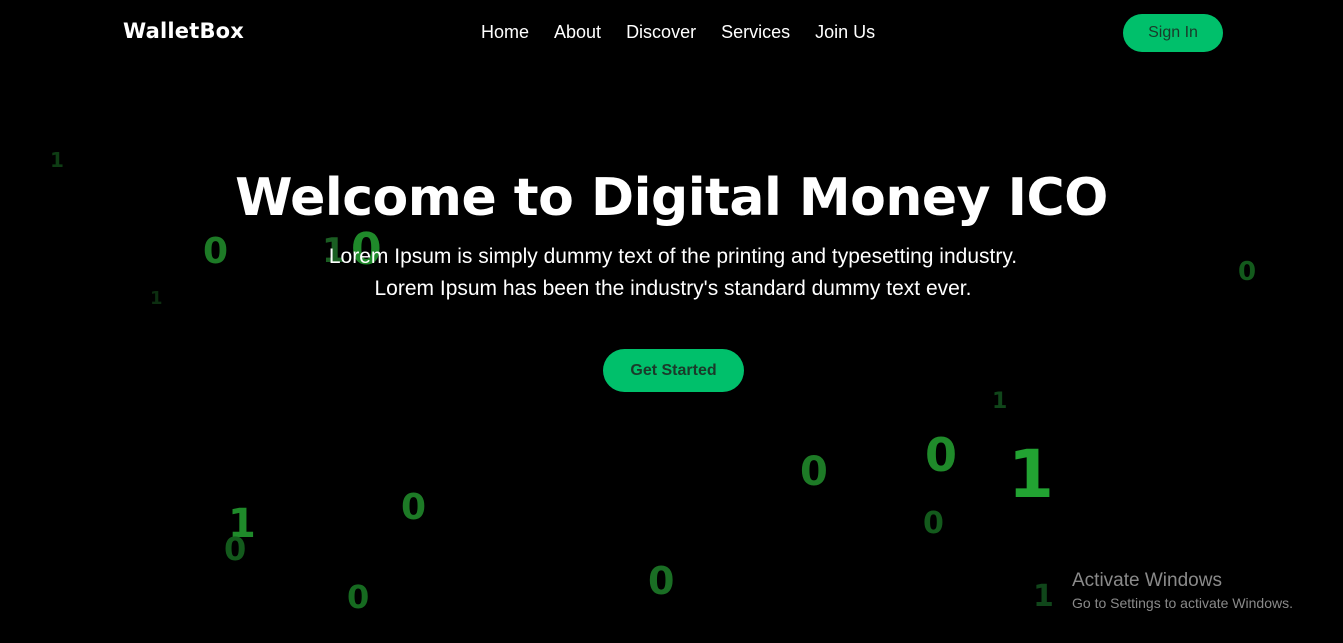  What do you see at coordinates (845, 32) in the screenshot?
I see `nav-join-us-link: Join Us` at bounding box center [845, 32].